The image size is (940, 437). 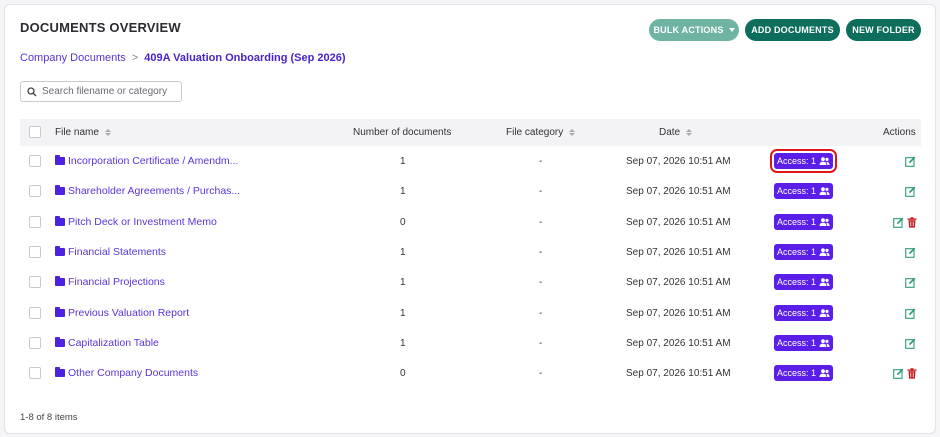 I want to click on breadcrumb-current: 409A Valuation Onboarding (Sep 2026), so click(x=245, y=58).